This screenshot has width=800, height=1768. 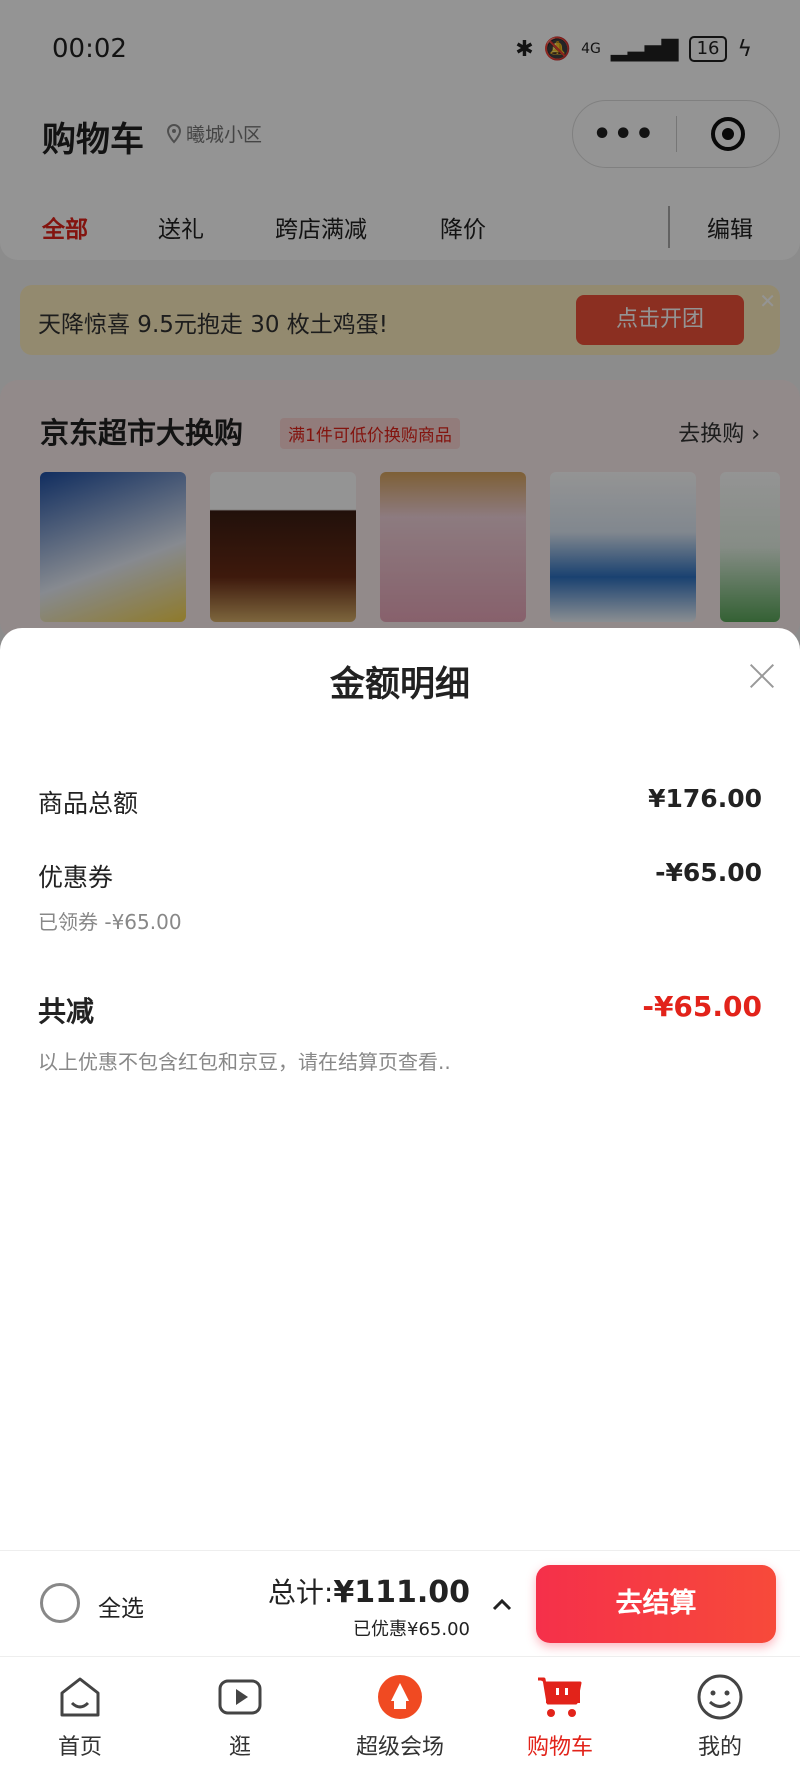 I want to click on nav-label: 逛, so click(x=239, y=1747).